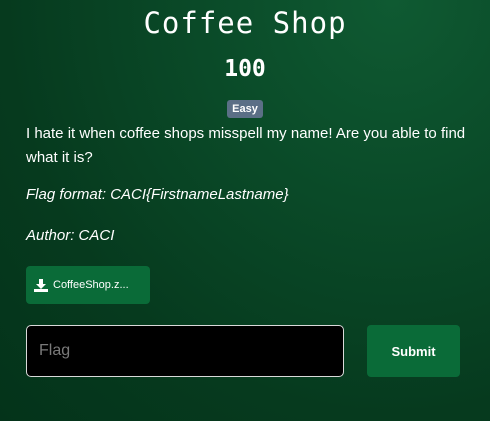 This screenshot has height=421, width=490. What do you see at coordinates (413, 351) in the screenshot?
I see `submit-button: Submit` at bounding box center [413, 351].